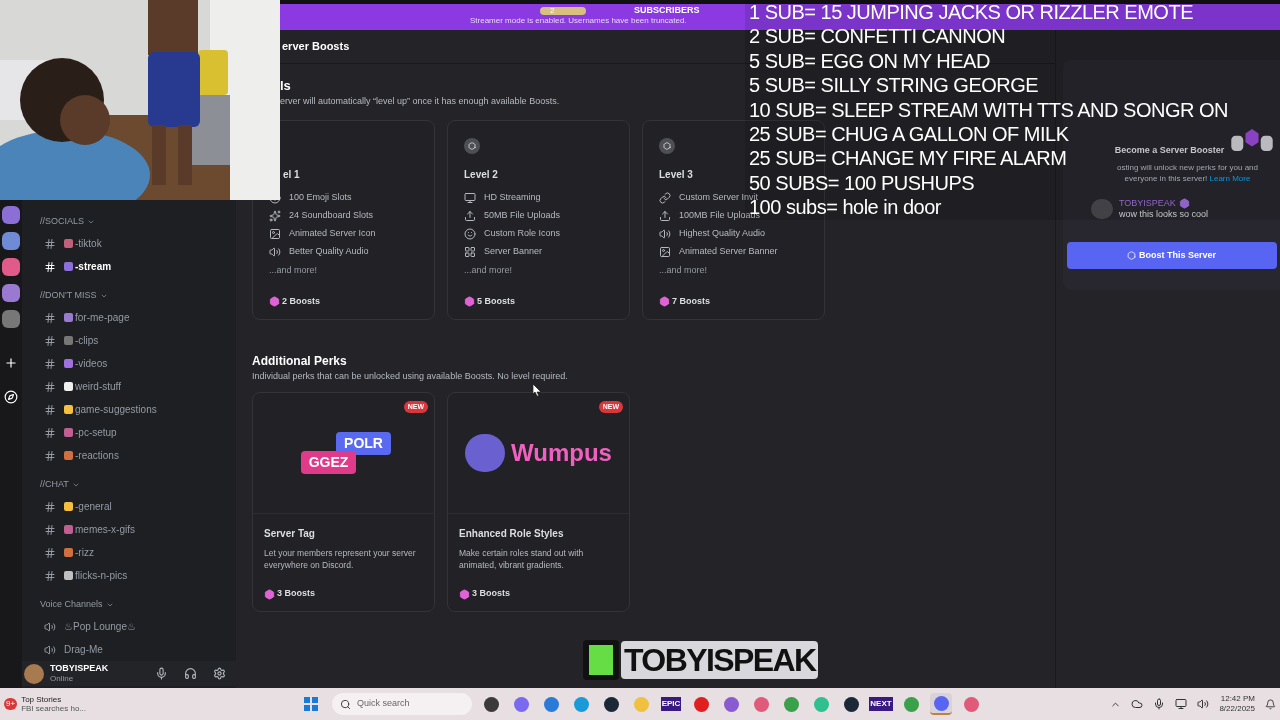  Describe the element at coordinates (470, 215) in the screenshot. I see `upload-icon` at that location.